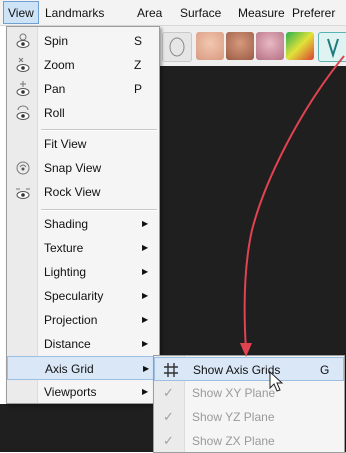  Describe the element at coordinates (300, 46) in the screenshot. I see `face-heatmap-icon` at that location.